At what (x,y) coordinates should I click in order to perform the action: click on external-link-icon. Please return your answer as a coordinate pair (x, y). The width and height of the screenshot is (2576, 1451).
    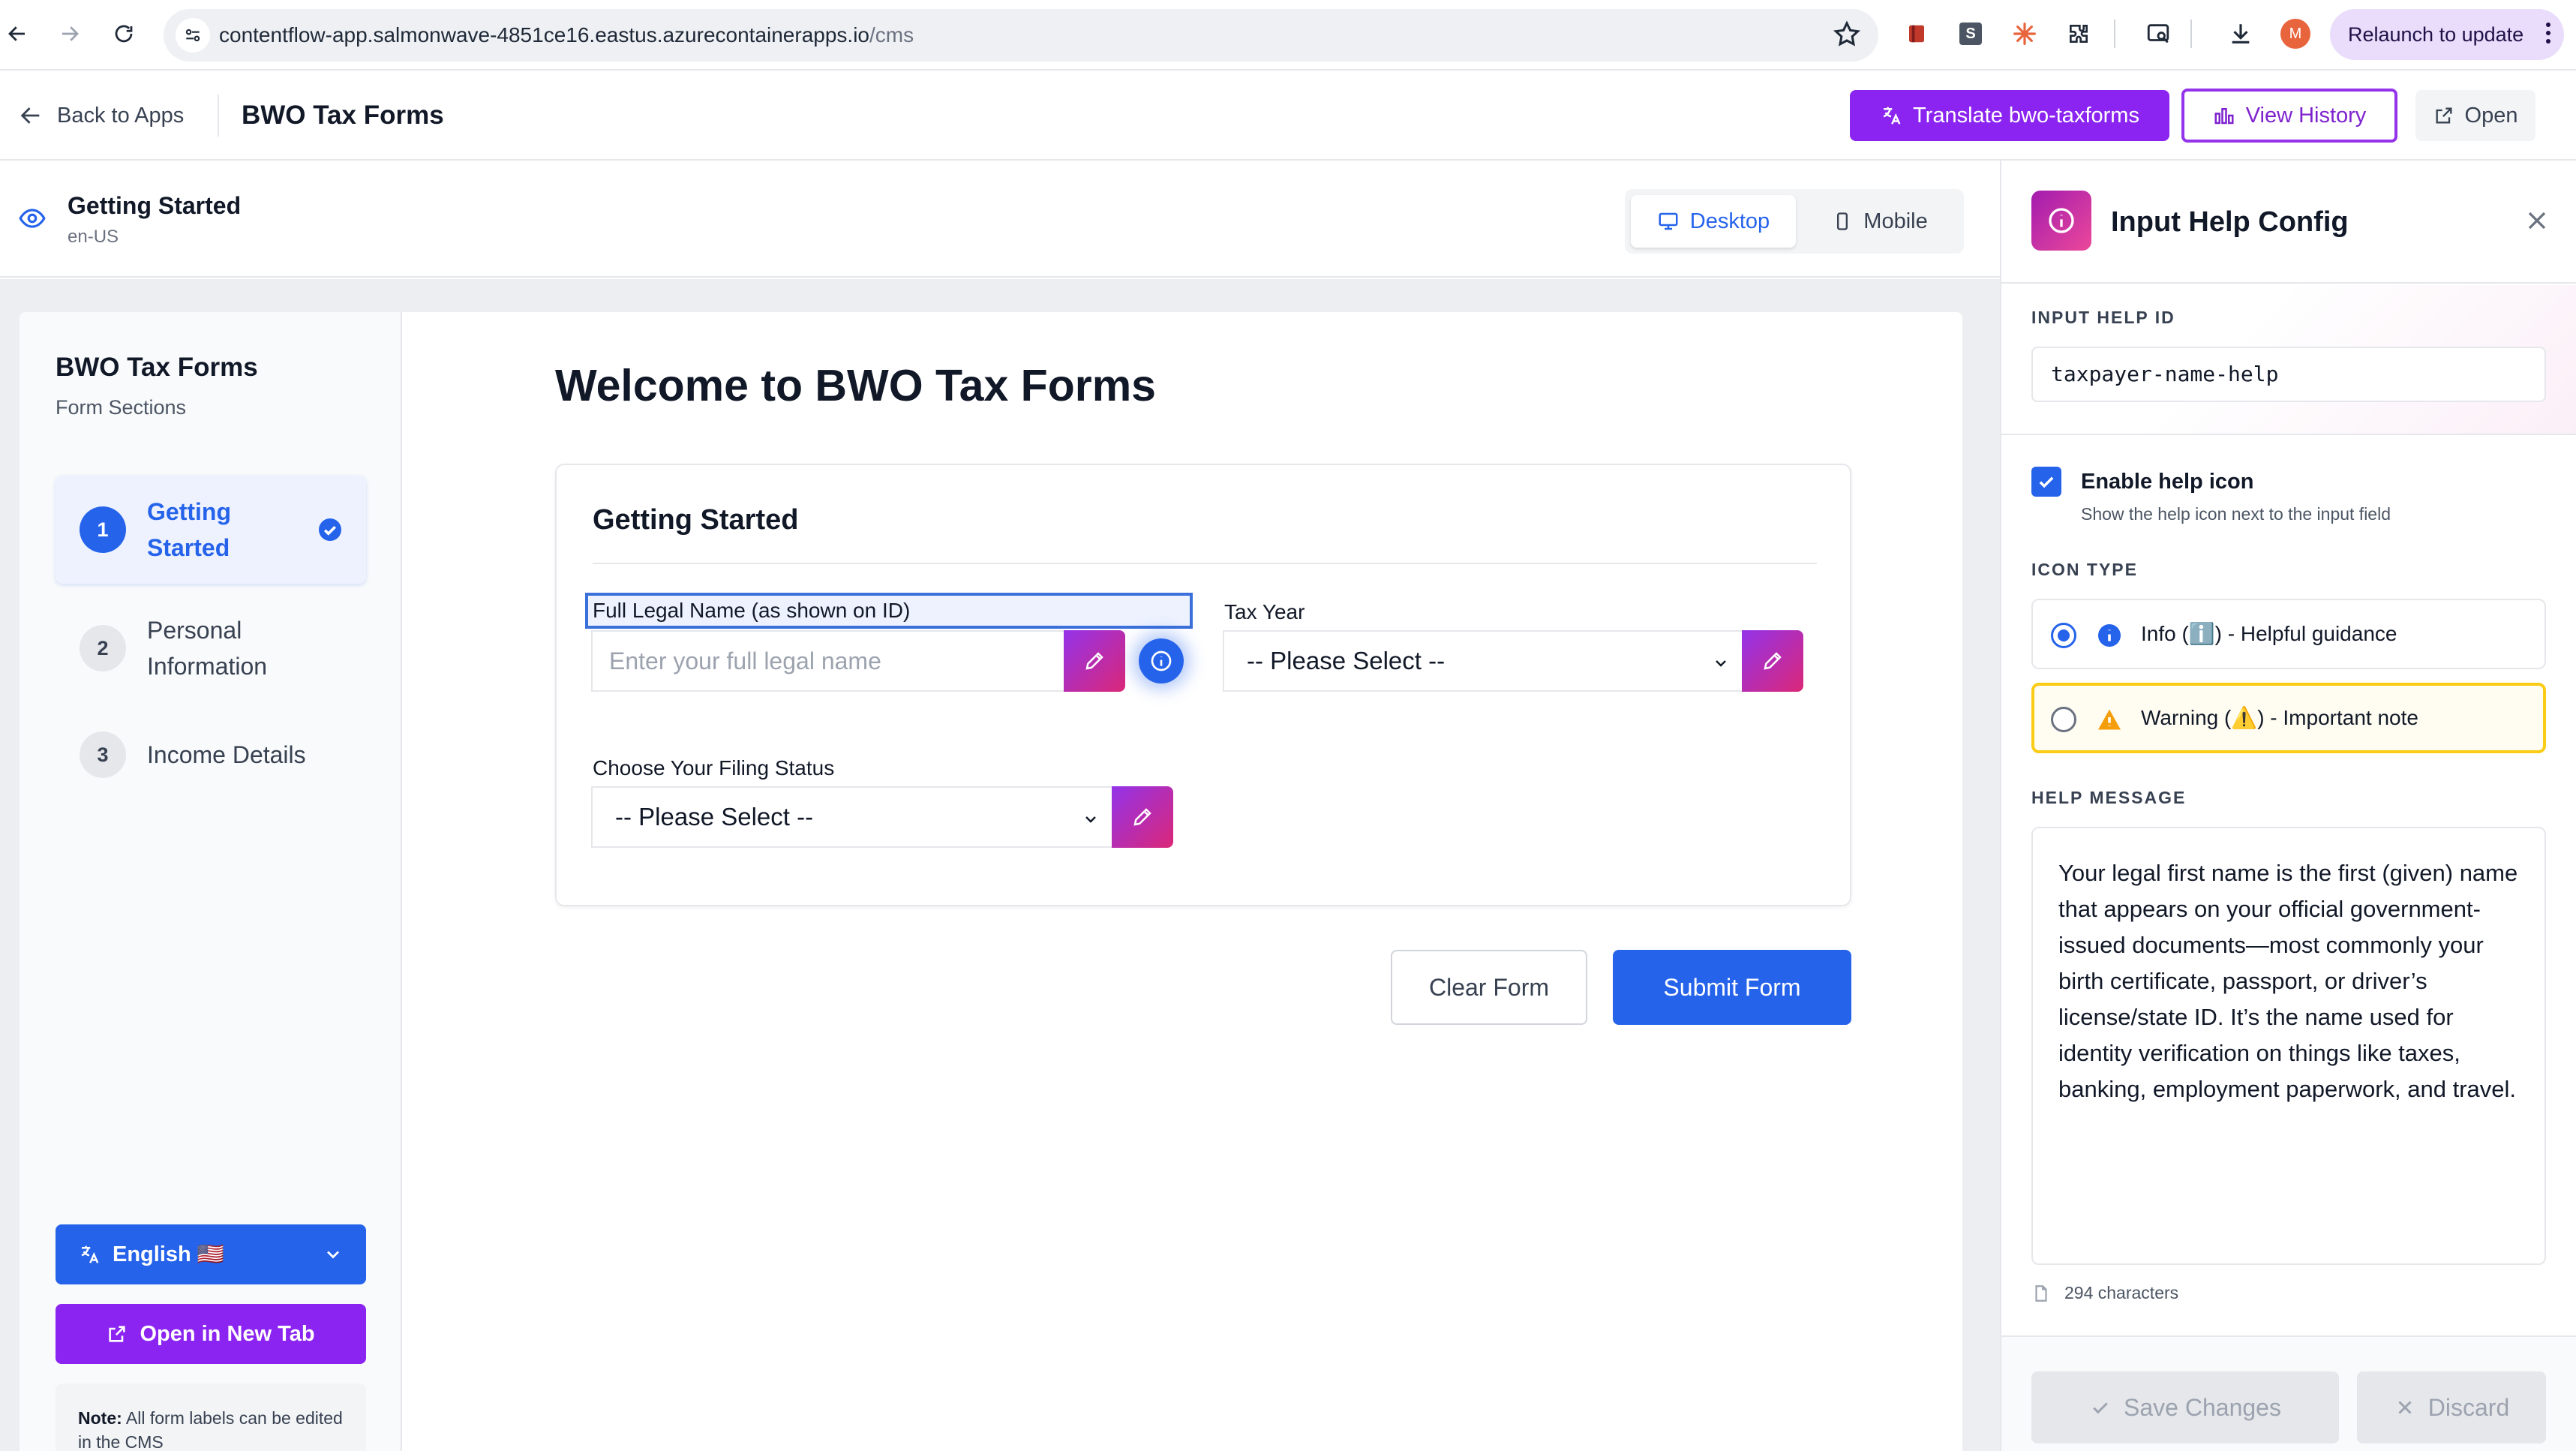
    Looking at the image, I should click on (117, 1334).